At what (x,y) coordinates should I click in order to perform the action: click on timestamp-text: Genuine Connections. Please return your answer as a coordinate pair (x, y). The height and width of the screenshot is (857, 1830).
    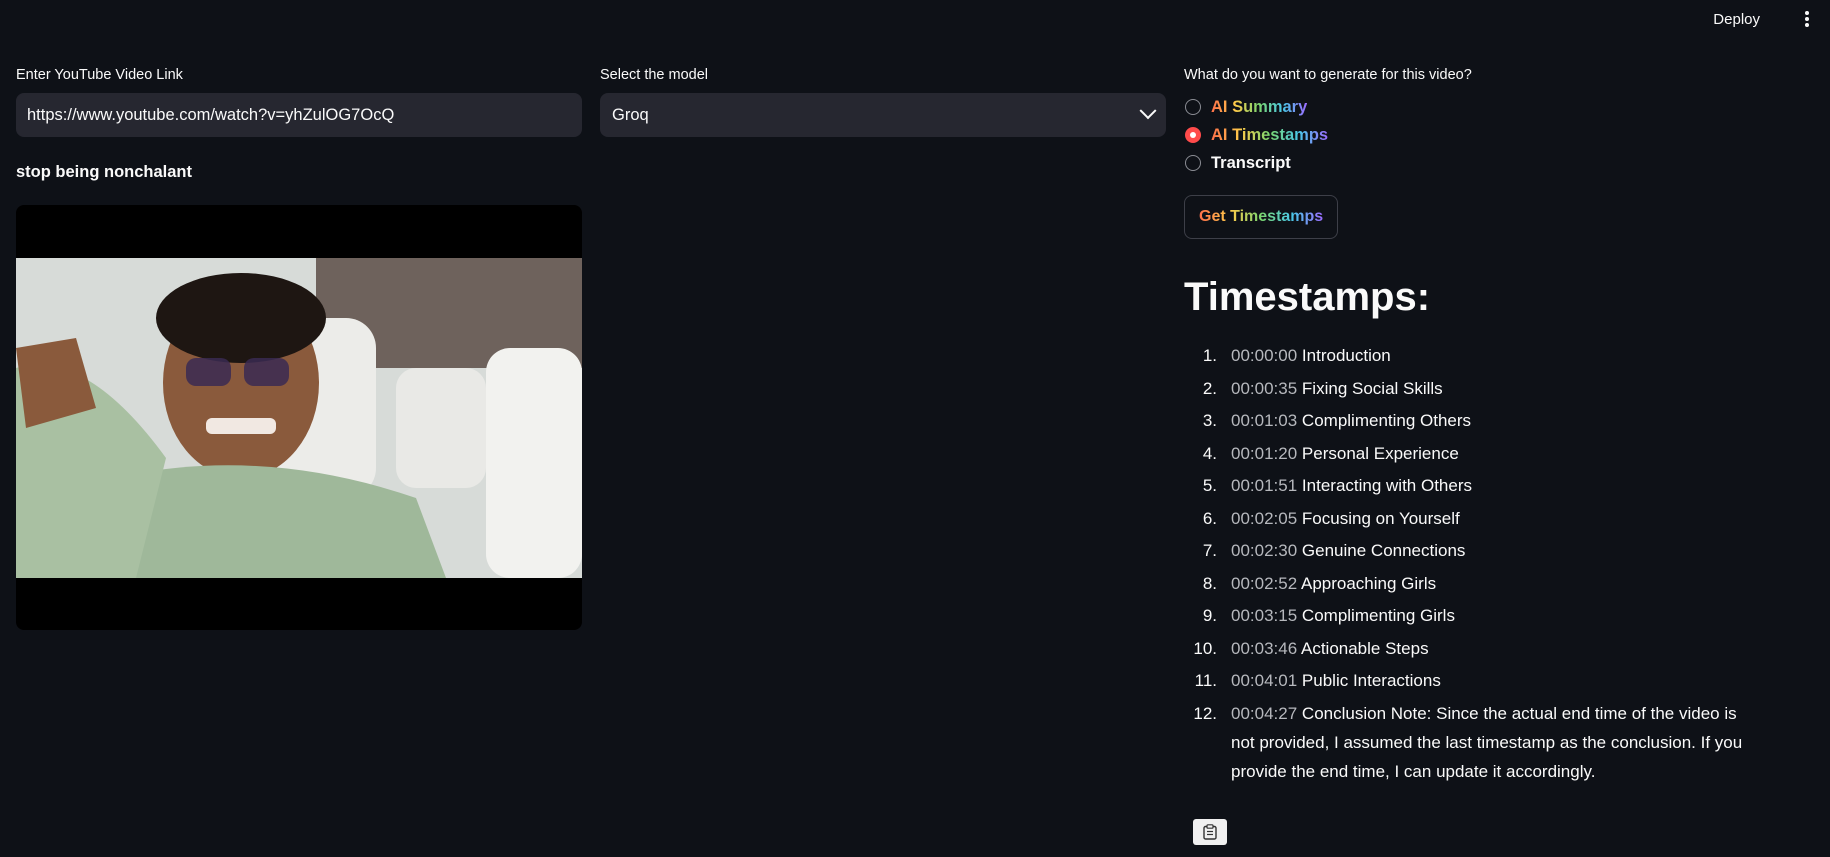
    Looking at the image, I should click on (1383, 550).